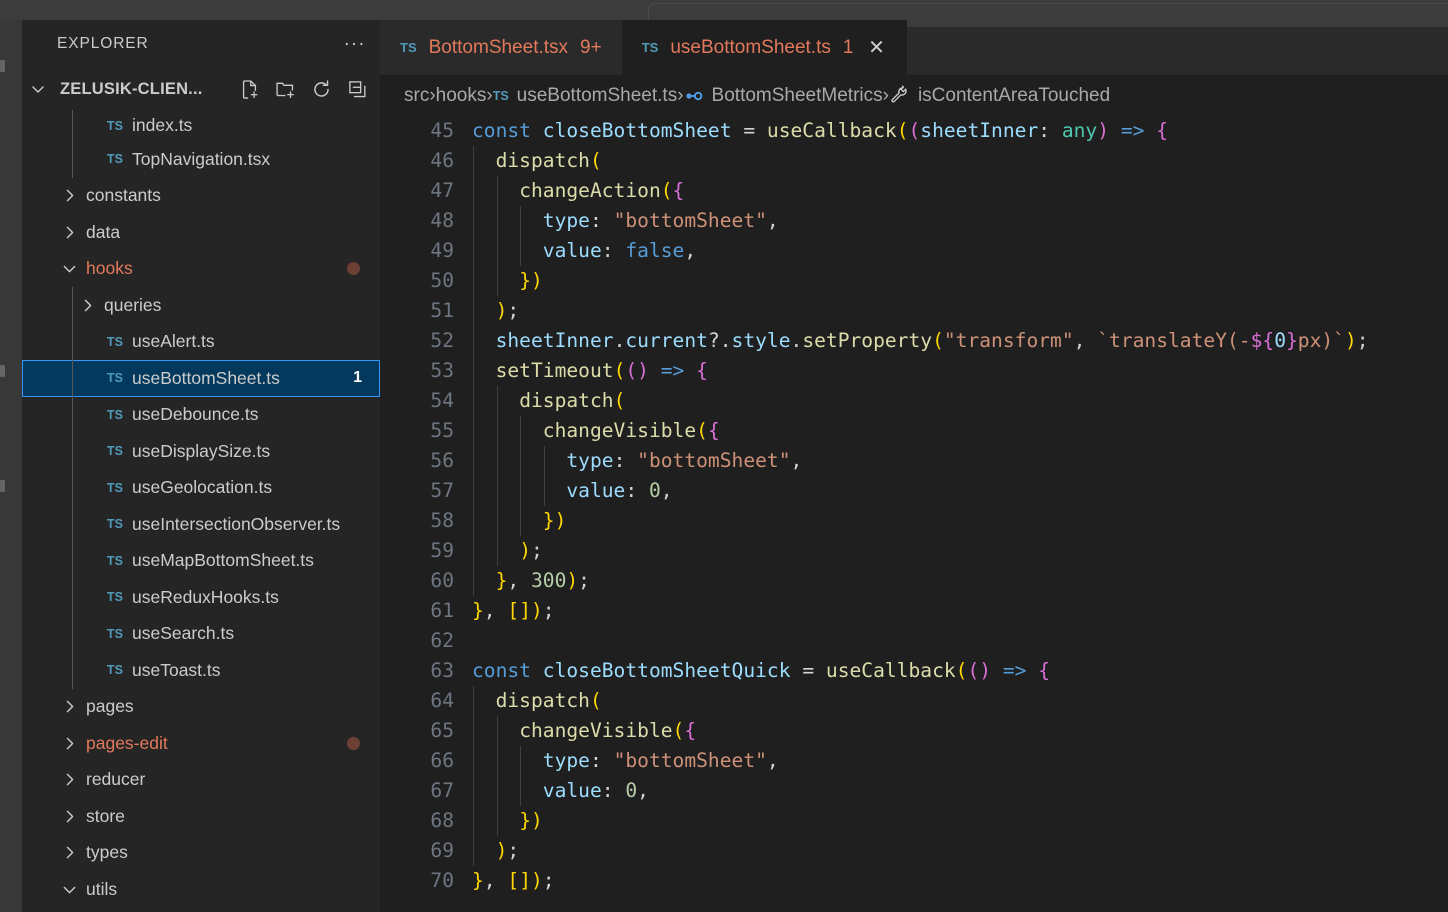 This screenshot has width=1448, height=912. What do you see at coordinates (201, 853) in the screenshot?
I see `tree-folder-types: types` at bounding box center [201, 853].